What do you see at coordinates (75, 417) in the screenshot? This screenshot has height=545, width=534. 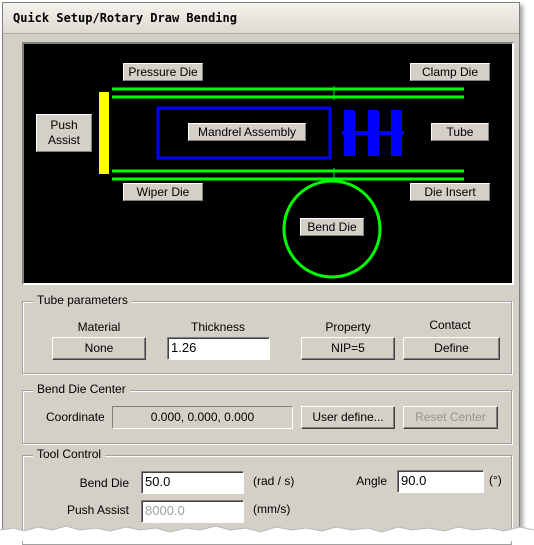 I see `coordinate-label: Coordinate` at bounding box center [75, 417].